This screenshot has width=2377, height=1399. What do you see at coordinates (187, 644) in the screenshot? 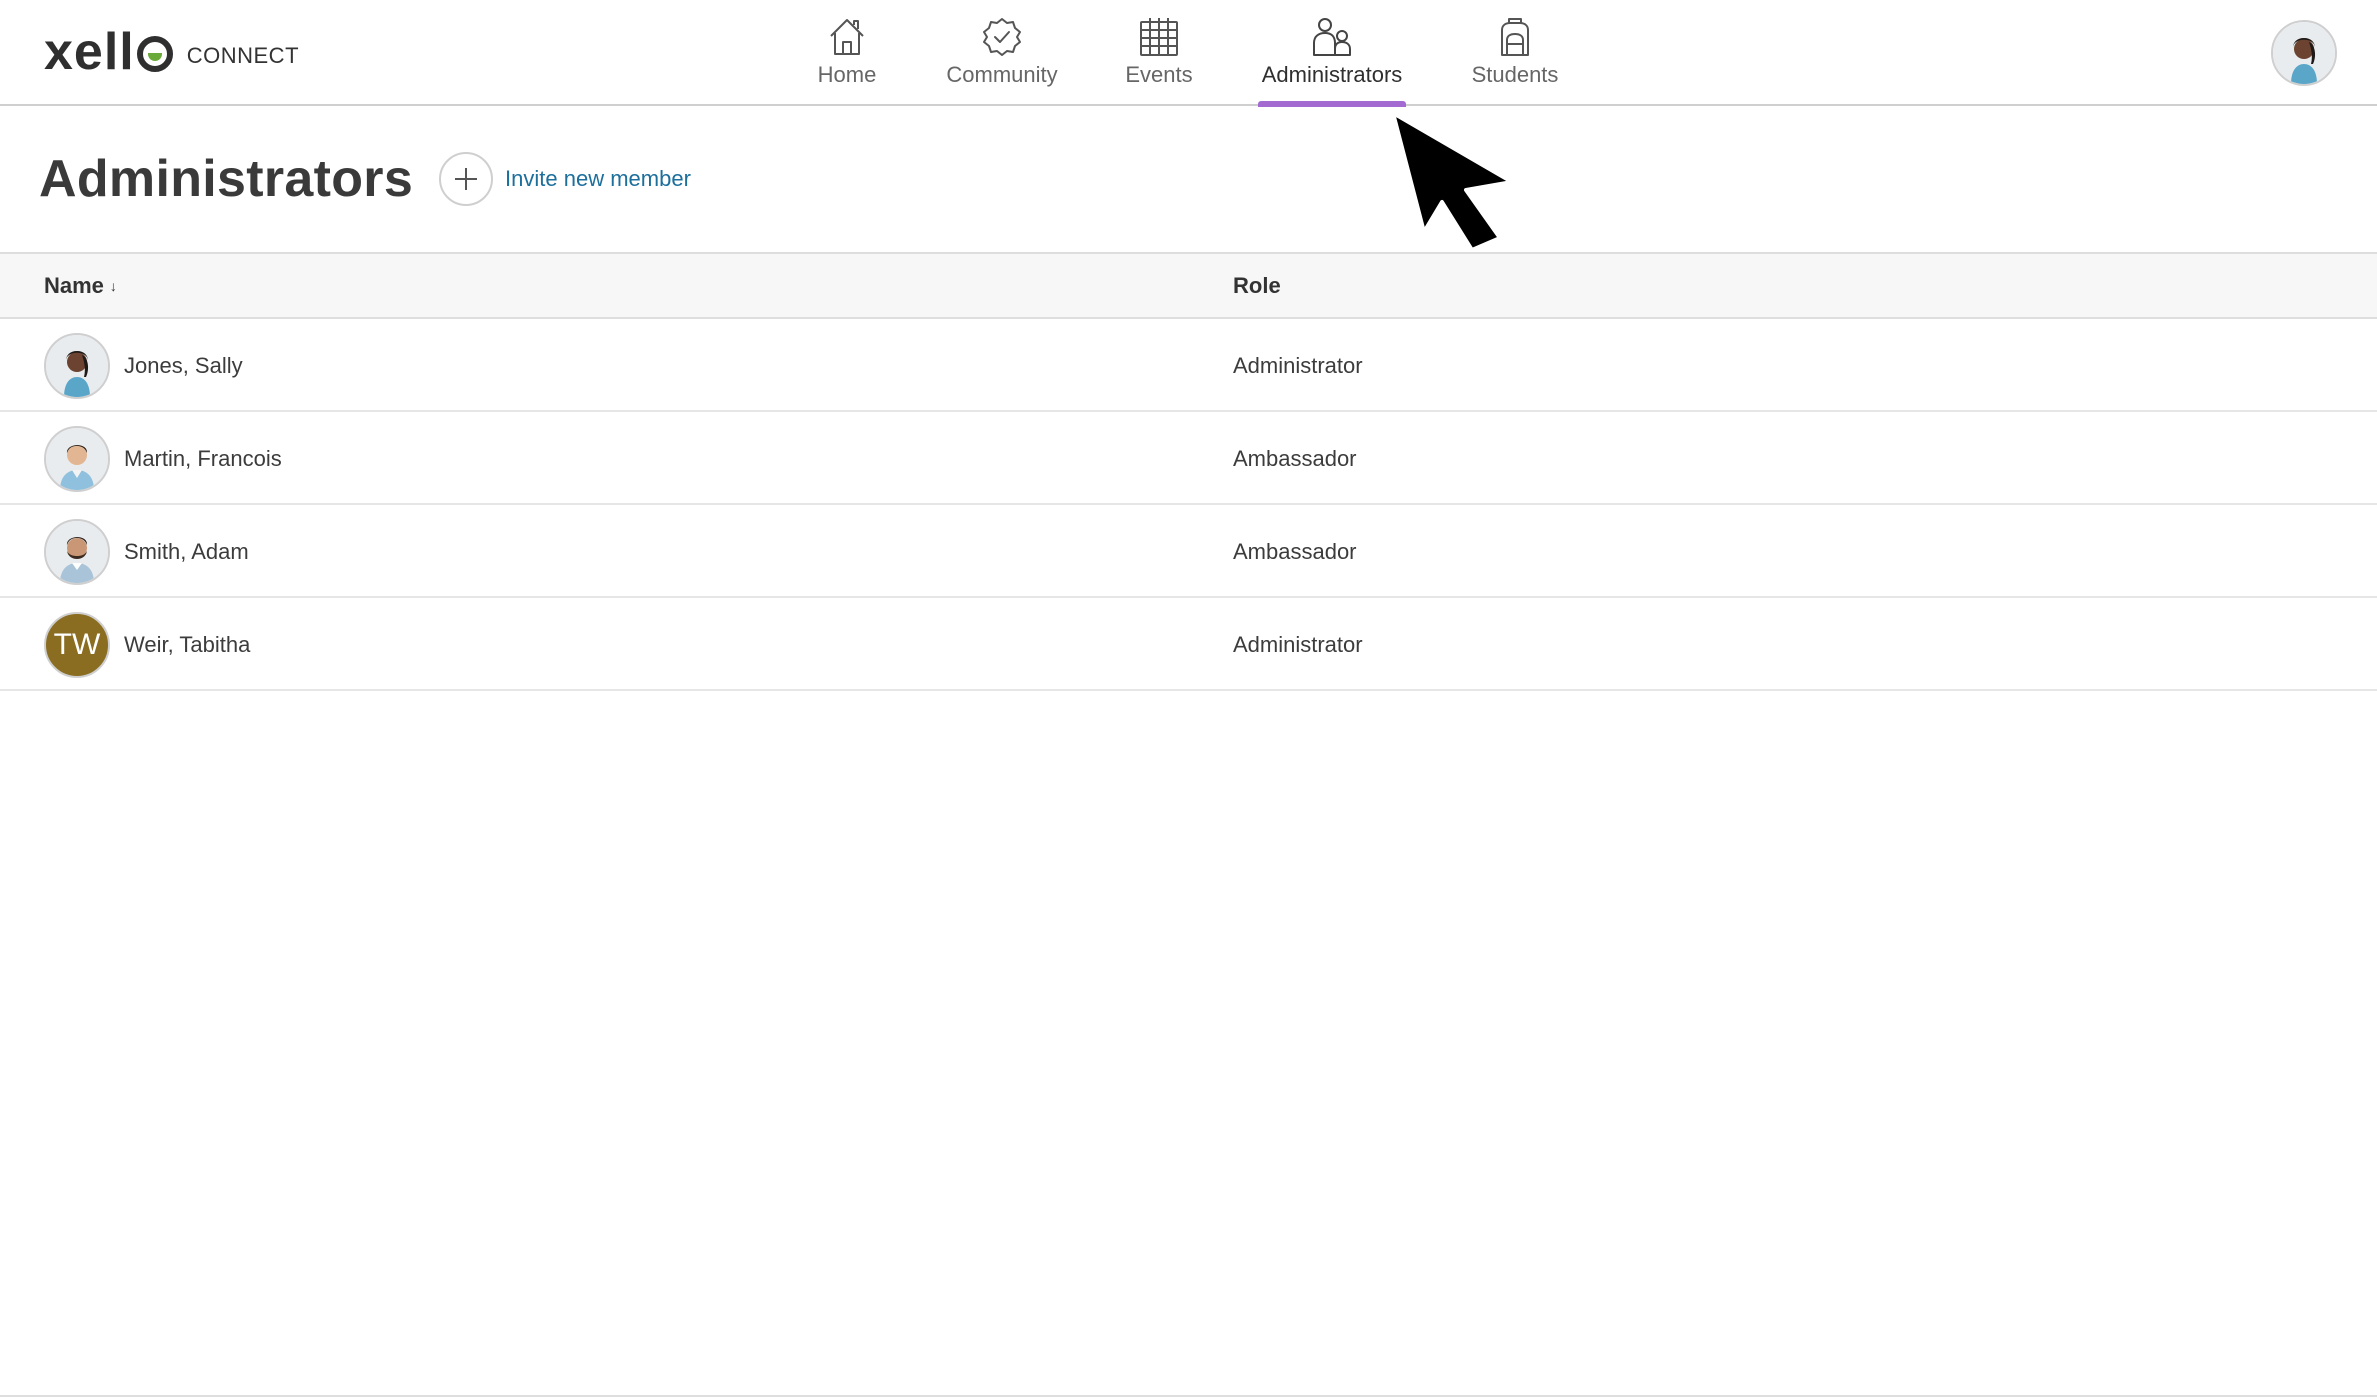
I see `member-name: Weir, Tabitha` at bounding box center [187, 644].